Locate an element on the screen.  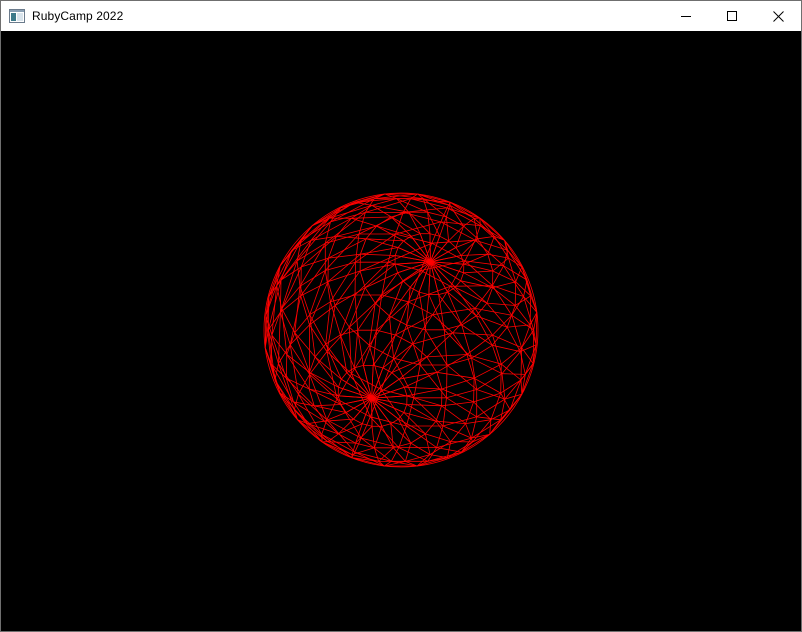
window-title: RubyCamp 2022 is located at coordinates (78, 16).